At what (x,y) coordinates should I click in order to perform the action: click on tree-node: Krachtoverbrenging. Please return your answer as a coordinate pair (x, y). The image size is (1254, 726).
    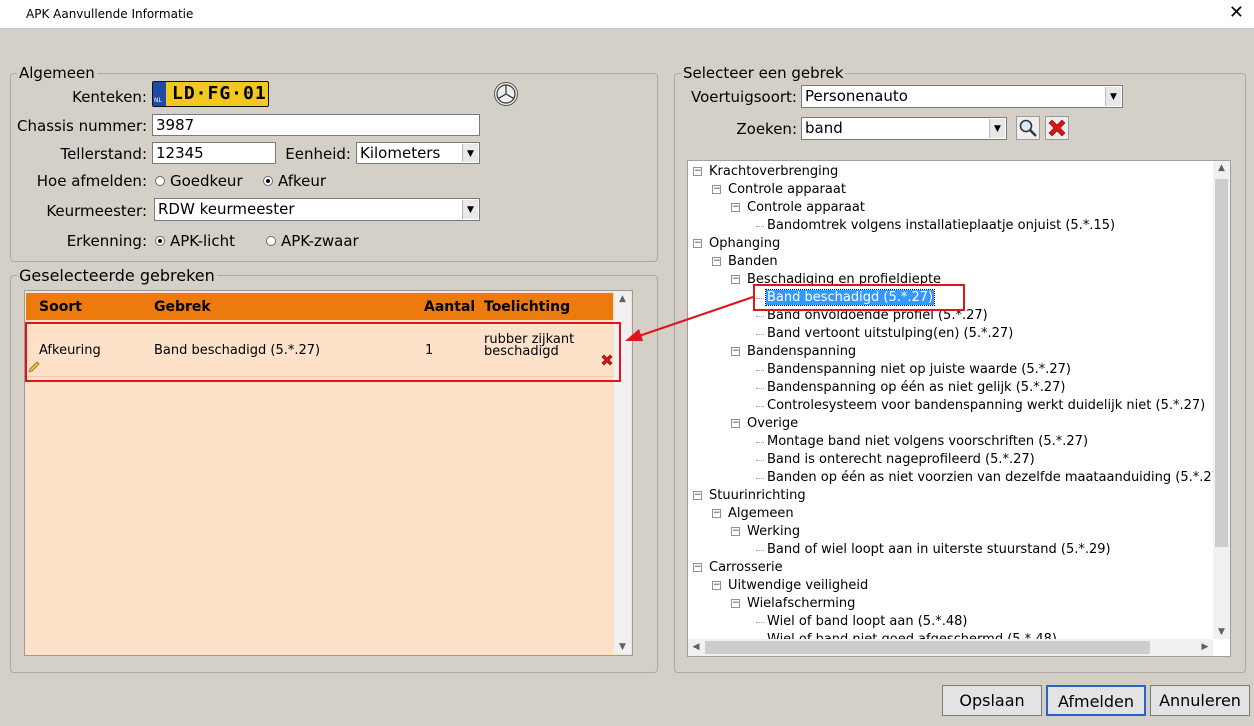
    Looking at the image, I should click on (773, 171).